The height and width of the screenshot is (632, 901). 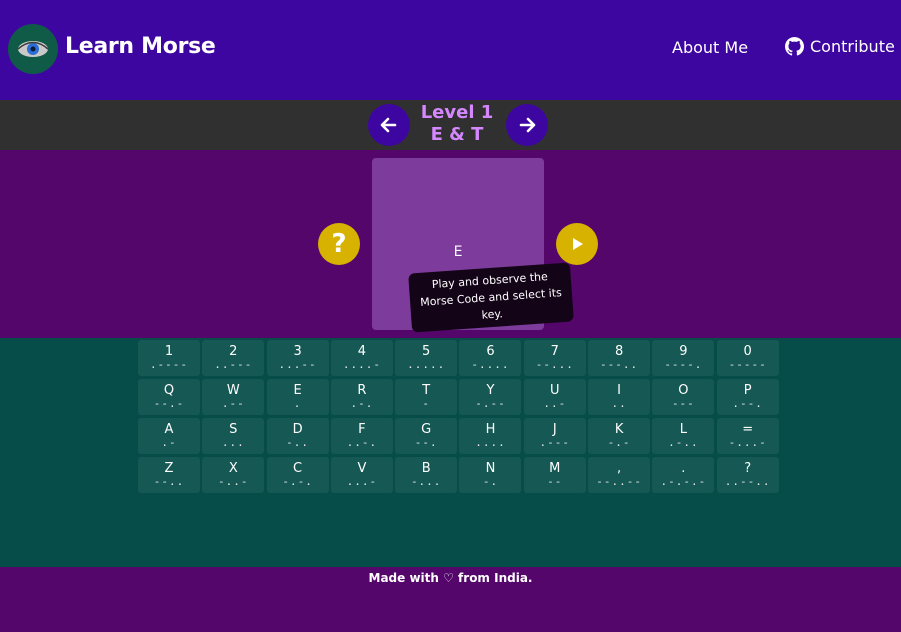 I want to click on morse-key: X -..-, so click(x=233, y=475).